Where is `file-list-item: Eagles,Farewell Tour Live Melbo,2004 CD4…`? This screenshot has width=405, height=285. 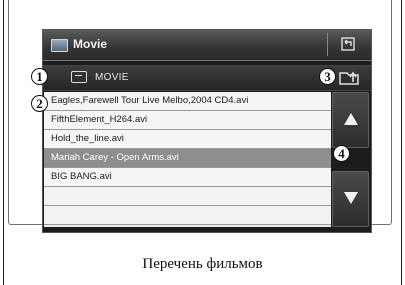 file-list-item: Eagles,Farewell Tour Live Melbo,2004 CD4… is located at coordinates (187, 101).